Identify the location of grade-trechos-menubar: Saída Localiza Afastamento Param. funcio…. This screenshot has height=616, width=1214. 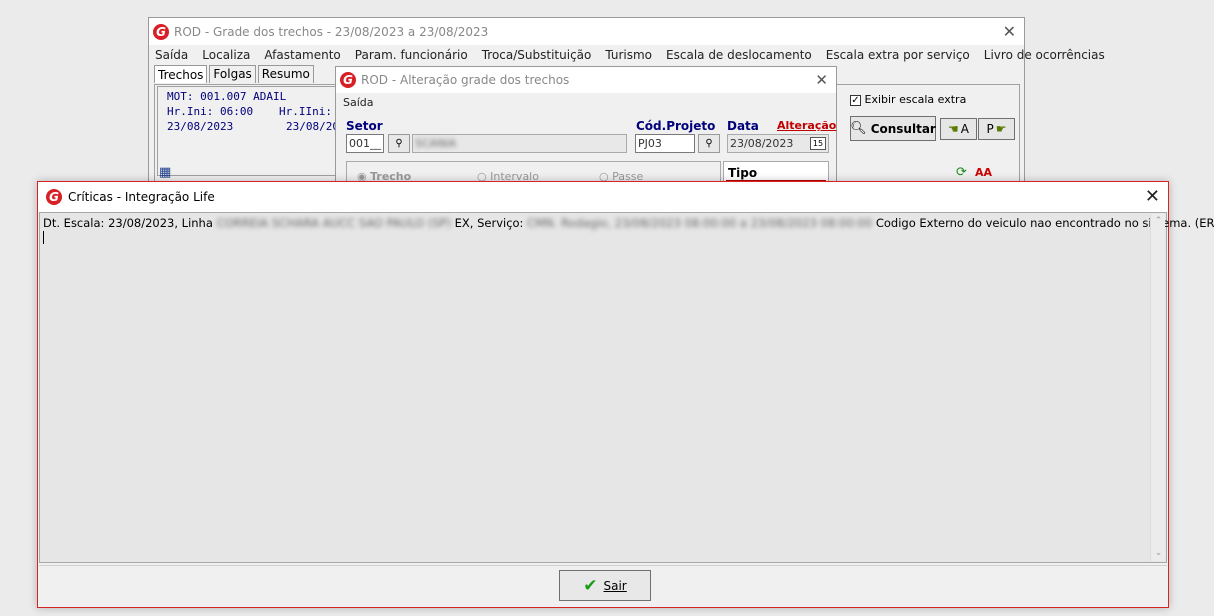
(627, 55).